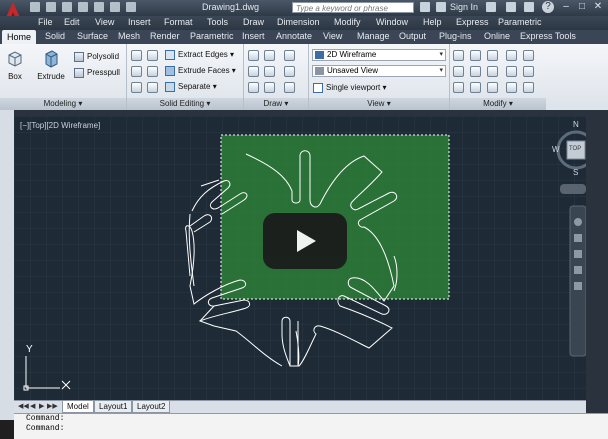 The width and height of the screenshot is (608, 439). What do you see at coordinates (151, 407) in the screenshot?
I see `tab-layout2: Layout2` at bounding box center [151, 407].